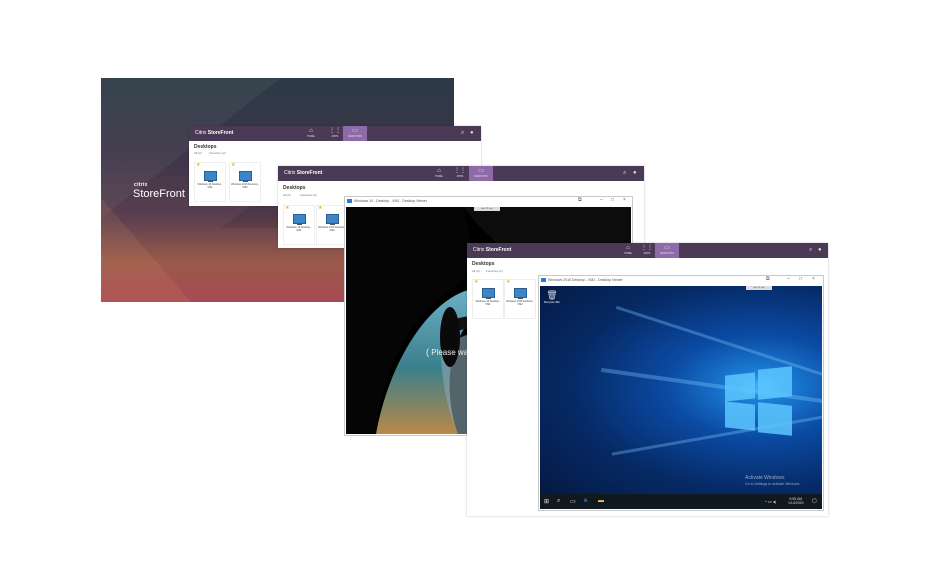  Describe the element at coordinates (601, 501) in the screenshot. I see `file-explorer-icon: ▬` at that location.